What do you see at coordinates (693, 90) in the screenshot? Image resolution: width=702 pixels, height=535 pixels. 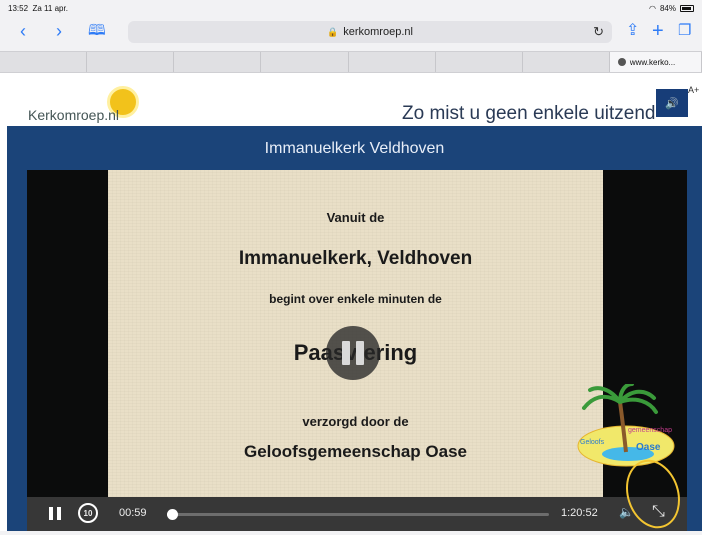 I see `text-size-toggle: A+` at bounding box center [693, 90].